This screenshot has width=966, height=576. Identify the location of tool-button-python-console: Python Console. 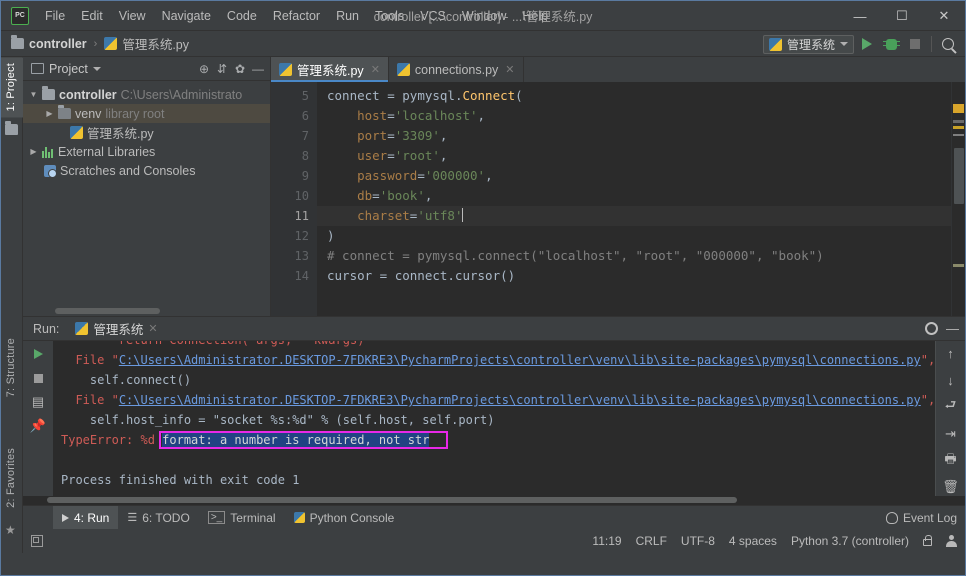
(344, 518).